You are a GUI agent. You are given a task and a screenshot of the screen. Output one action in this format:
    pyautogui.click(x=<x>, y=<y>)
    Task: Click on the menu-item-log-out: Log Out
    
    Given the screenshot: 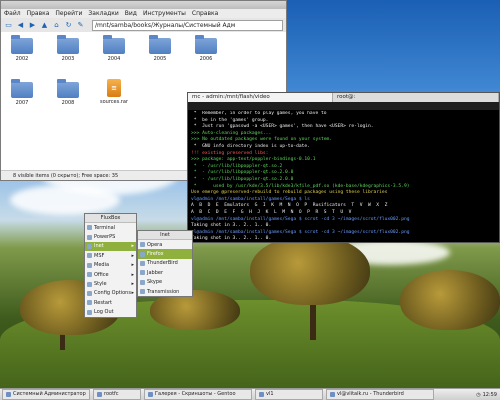 What is the action you would take?
    pyautogui.click(x=110, y=312)
    